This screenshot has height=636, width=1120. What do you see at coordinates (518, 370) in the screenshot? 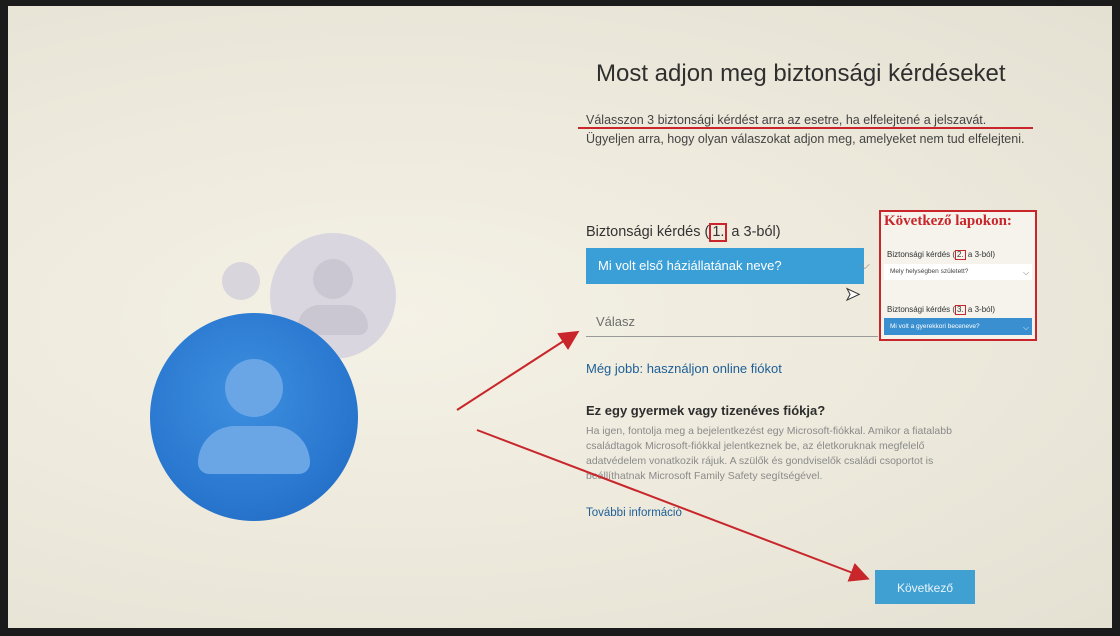
I see `arrow-to-answer-field` at bounding box center [518, 370].